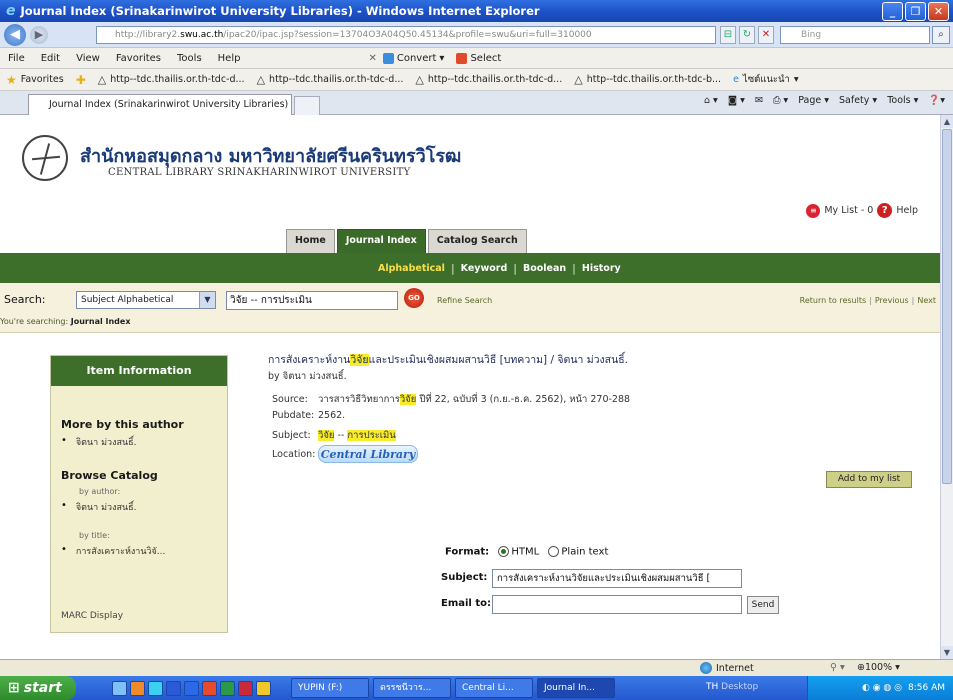  Describe the element at coordinates (813, 210) in the screenshot. I see `my-list-icon: ≡` at that location.